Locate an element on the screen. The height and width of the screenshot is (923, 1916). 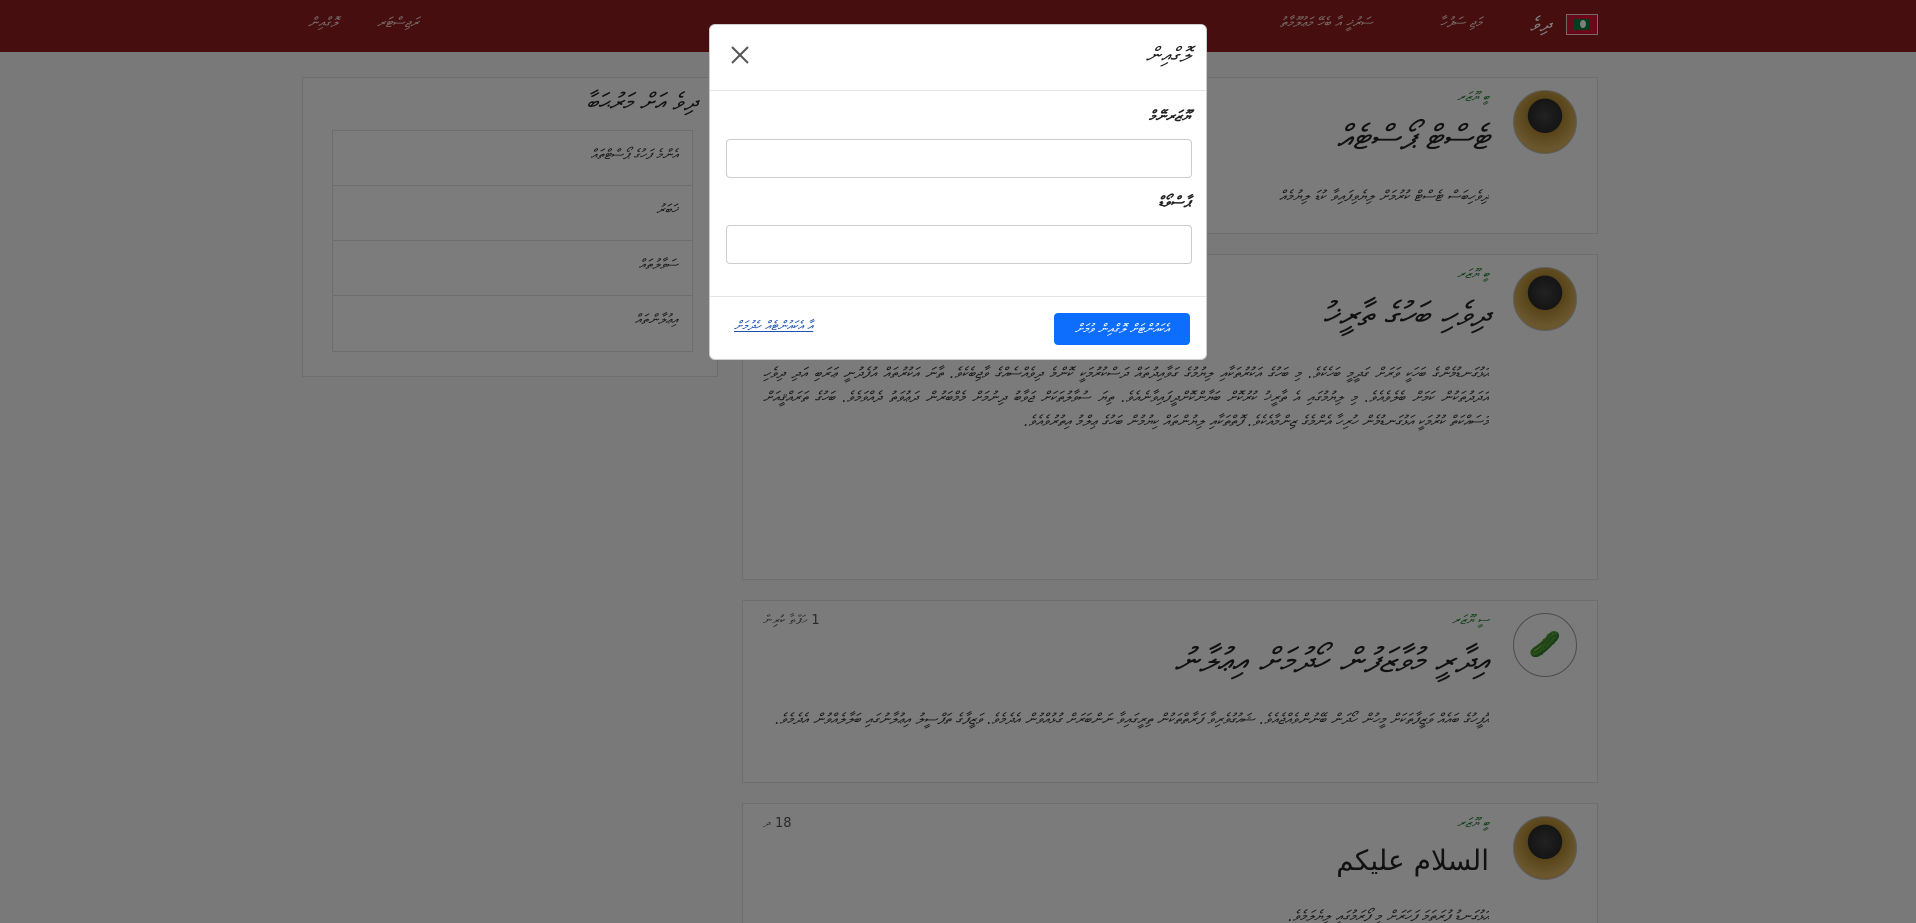
register-link: އާ އެކައުންޓެއް ހެދުމަށް is located at coordinates (773, 326).